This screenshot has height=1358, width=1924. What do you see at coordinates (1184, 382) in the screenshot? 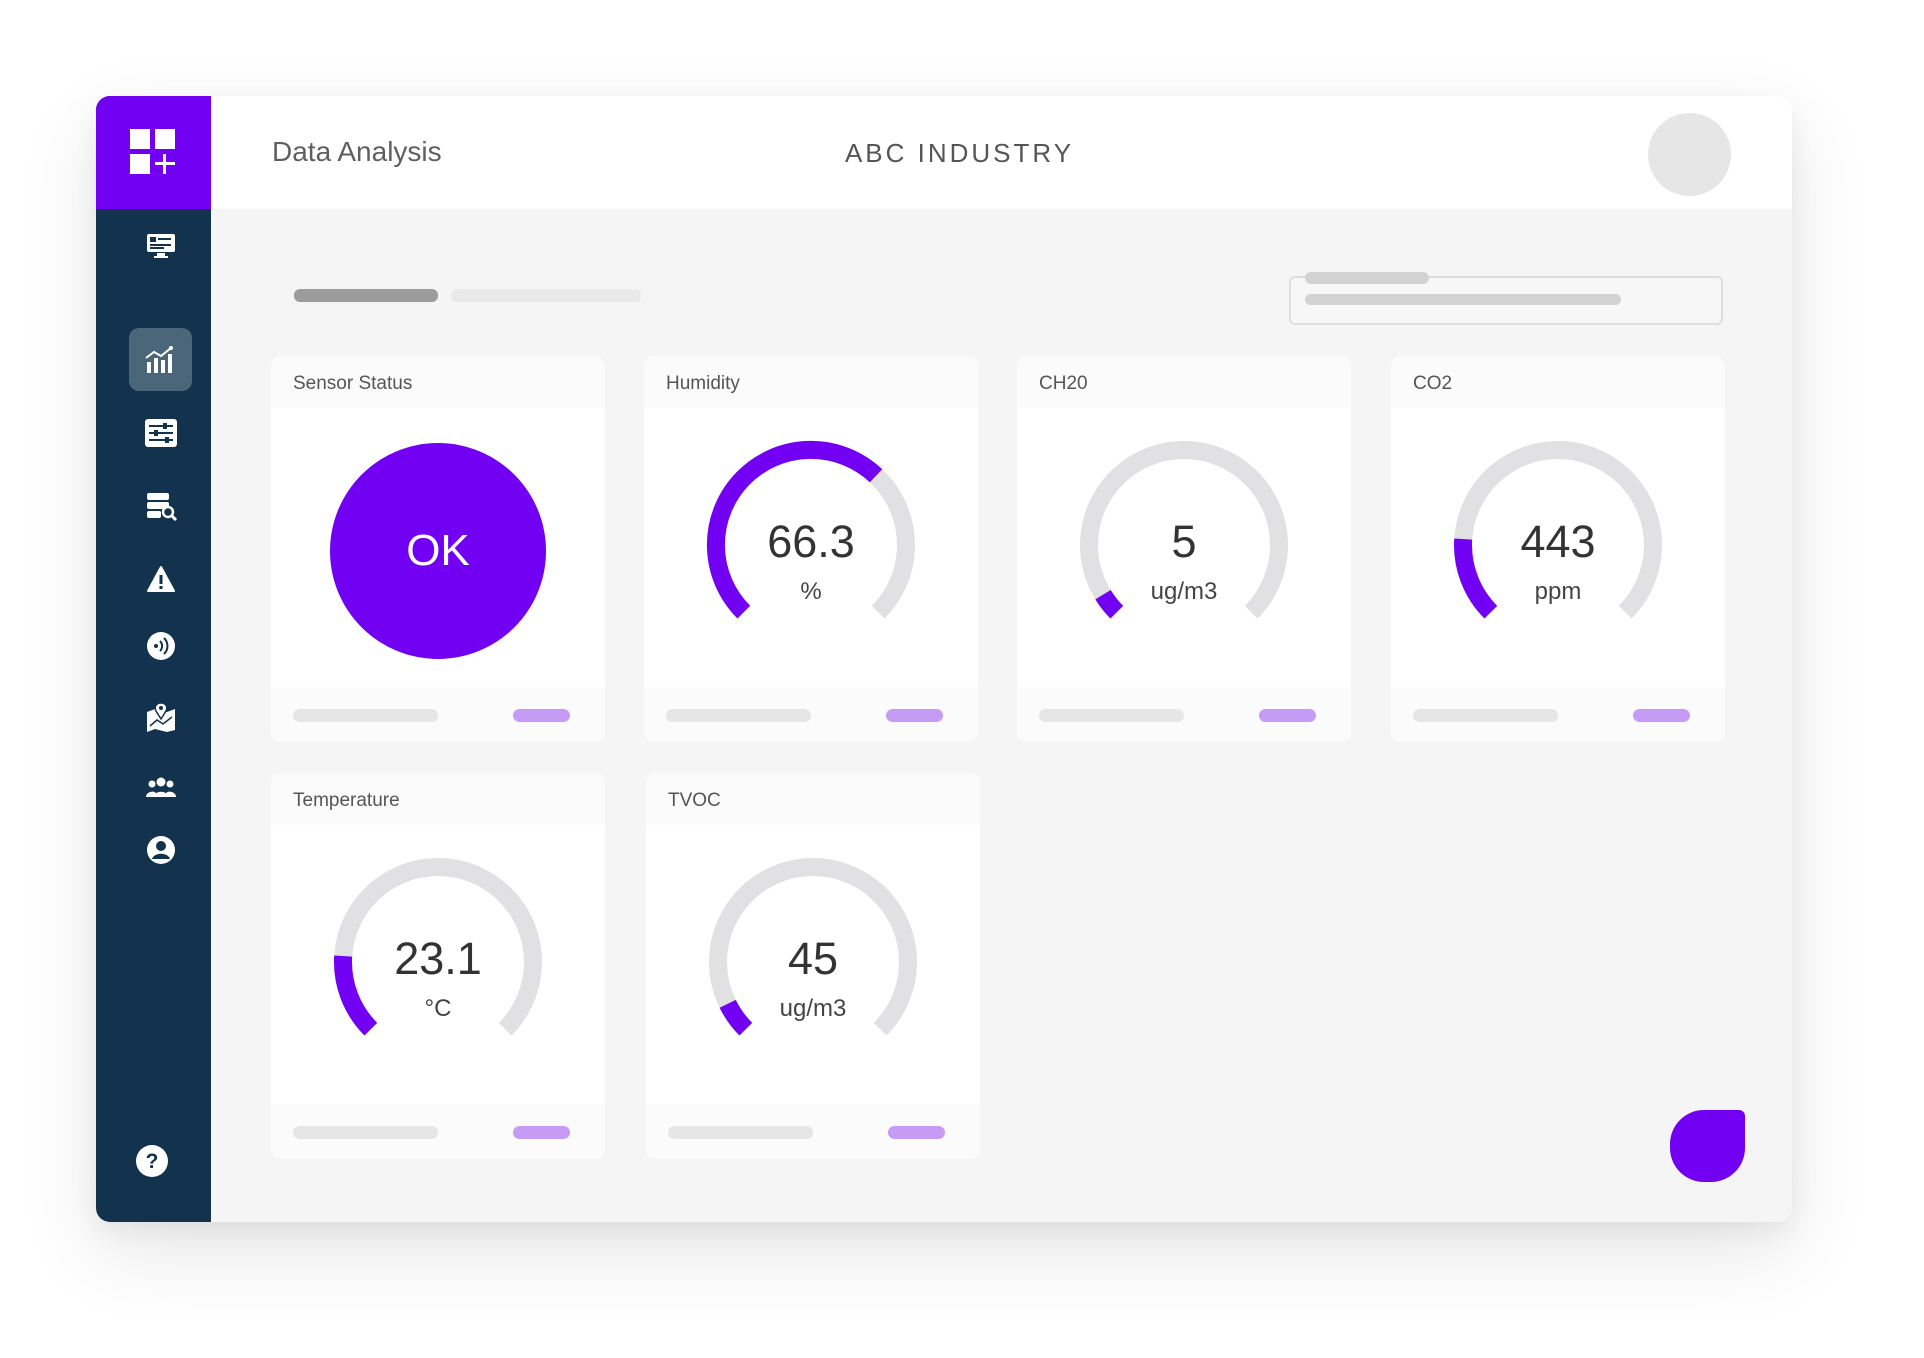
I see `card-header: CH20` at bounding box center [1184, 382].